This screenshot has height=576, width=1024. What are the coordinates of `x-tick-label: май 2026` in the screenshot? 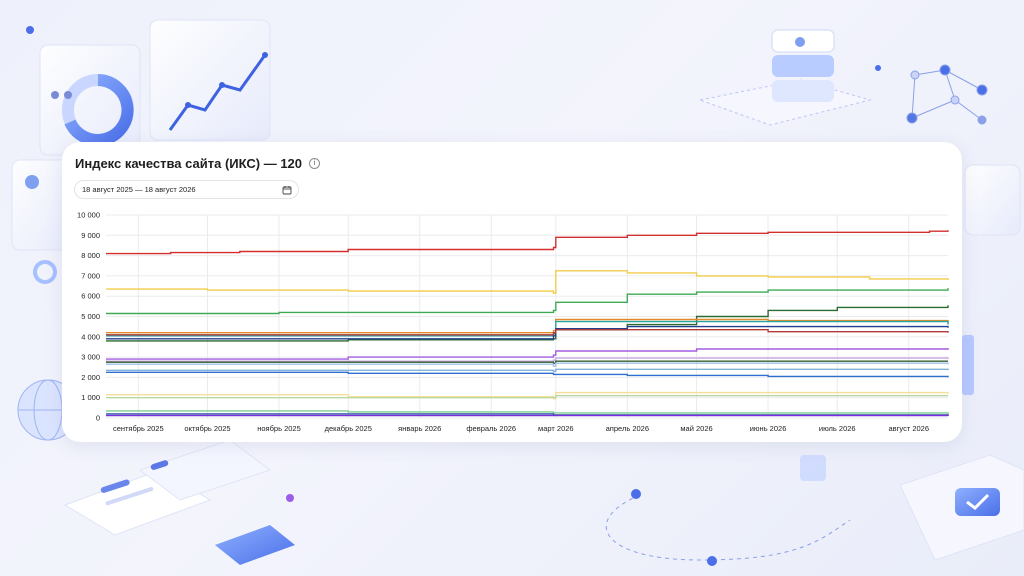 It's located at (696, 428).